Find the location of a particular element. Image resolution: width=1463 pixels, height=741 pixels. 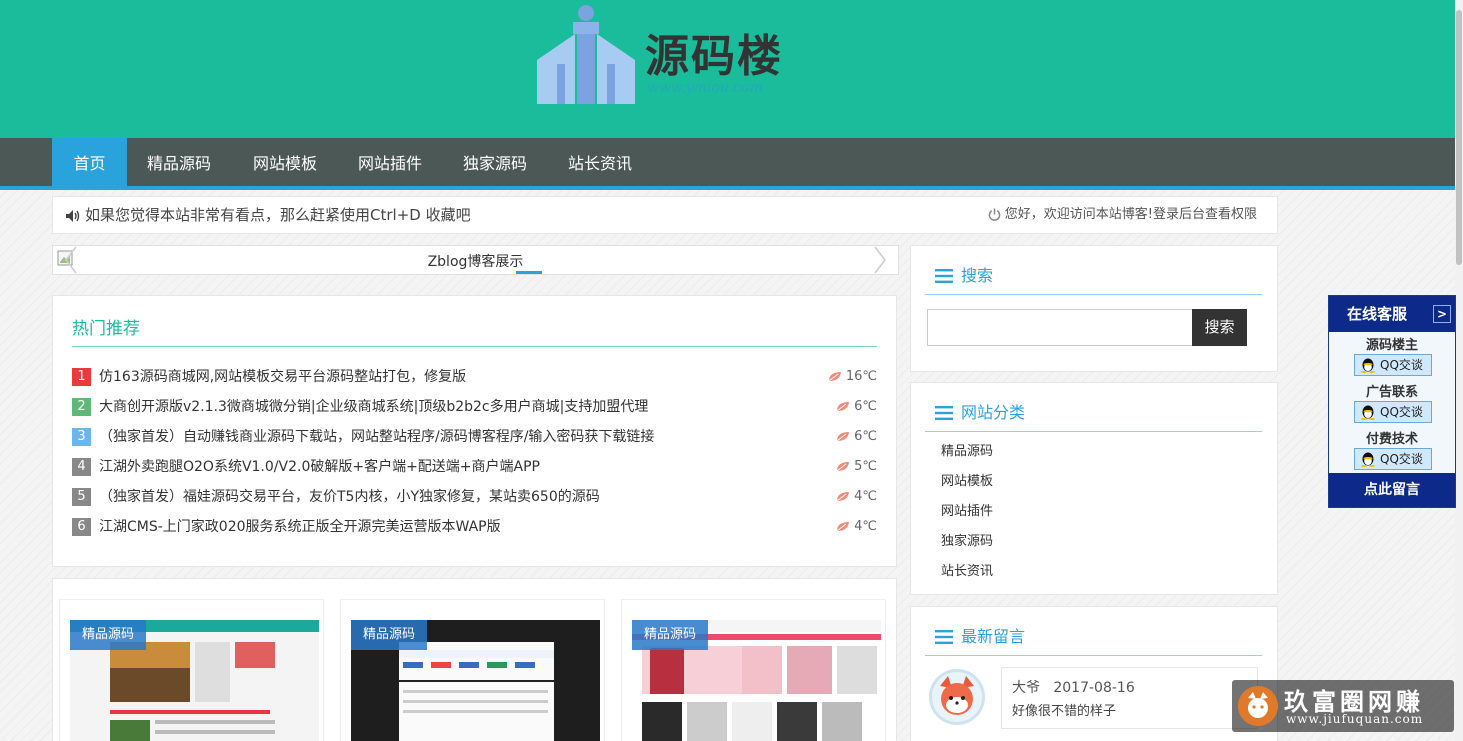

search-button: 搜索 is located at coordinates (1219, 327).